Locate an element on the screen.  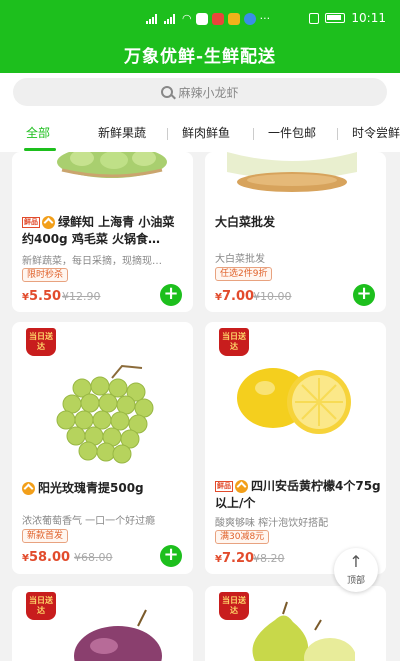
wechat-icon is located at coordinates (201, 18).